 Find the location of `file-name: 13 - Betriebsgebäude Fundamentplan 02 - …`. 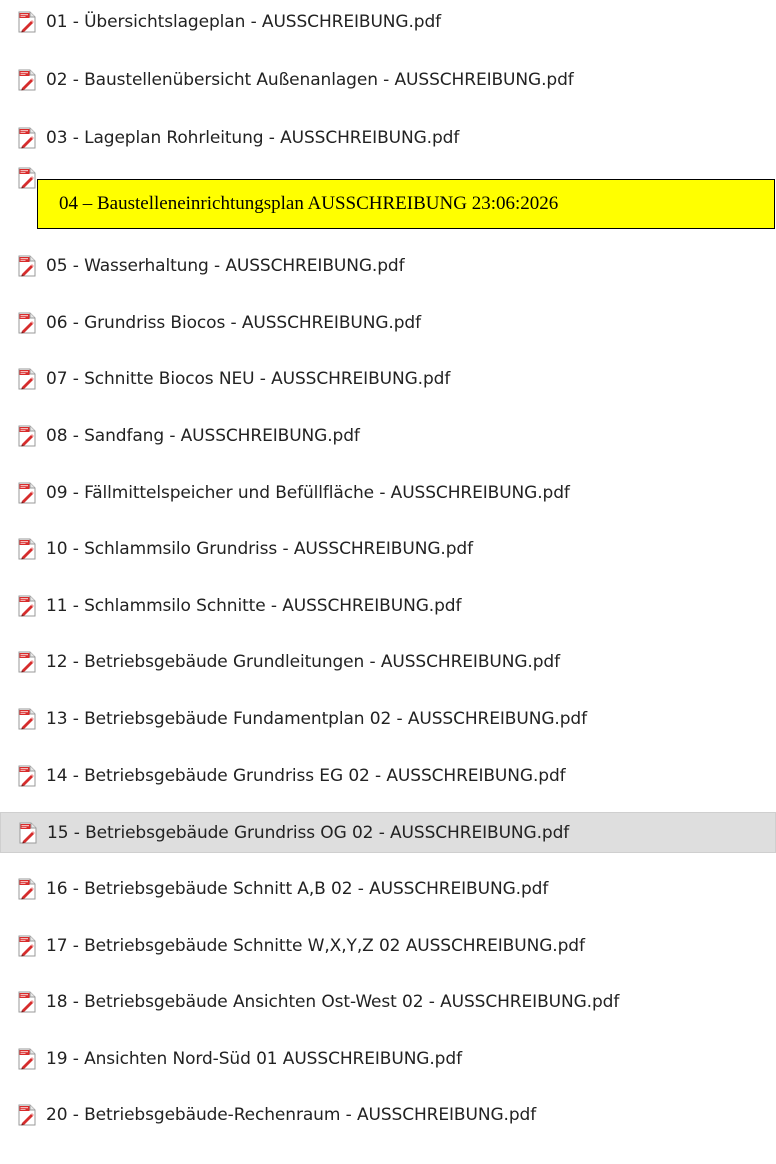

file-name: 13 - Betriebsgebäude Fundamentplan 02 - … is located at coordinates (316, 719).